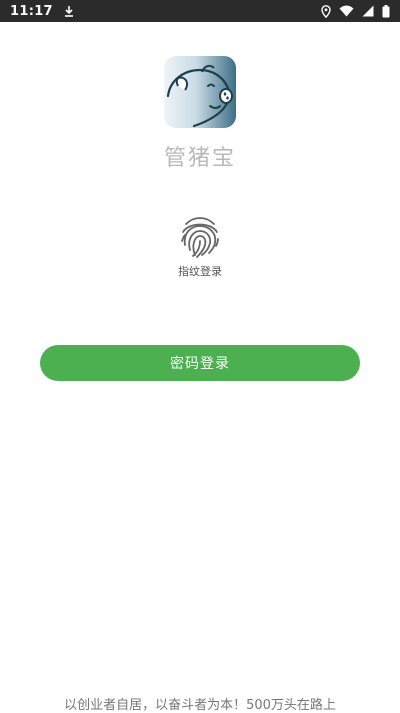 This screenshot has height=713, width=400. I want to click on fingerprint-login-button: 指纹登录, so click(200, 247).